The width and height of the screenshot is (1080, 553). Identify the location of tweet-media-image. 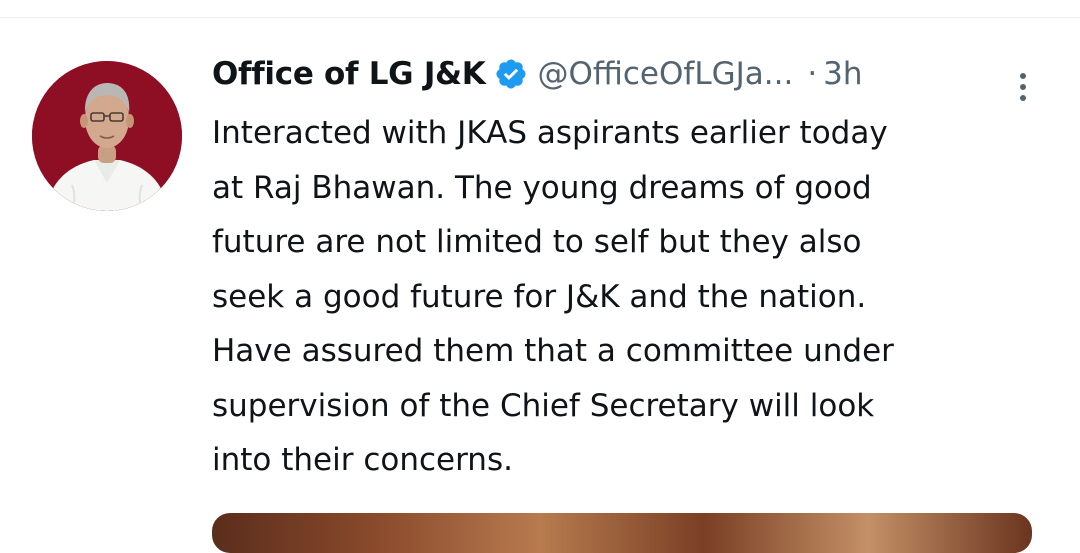
(622, 533).